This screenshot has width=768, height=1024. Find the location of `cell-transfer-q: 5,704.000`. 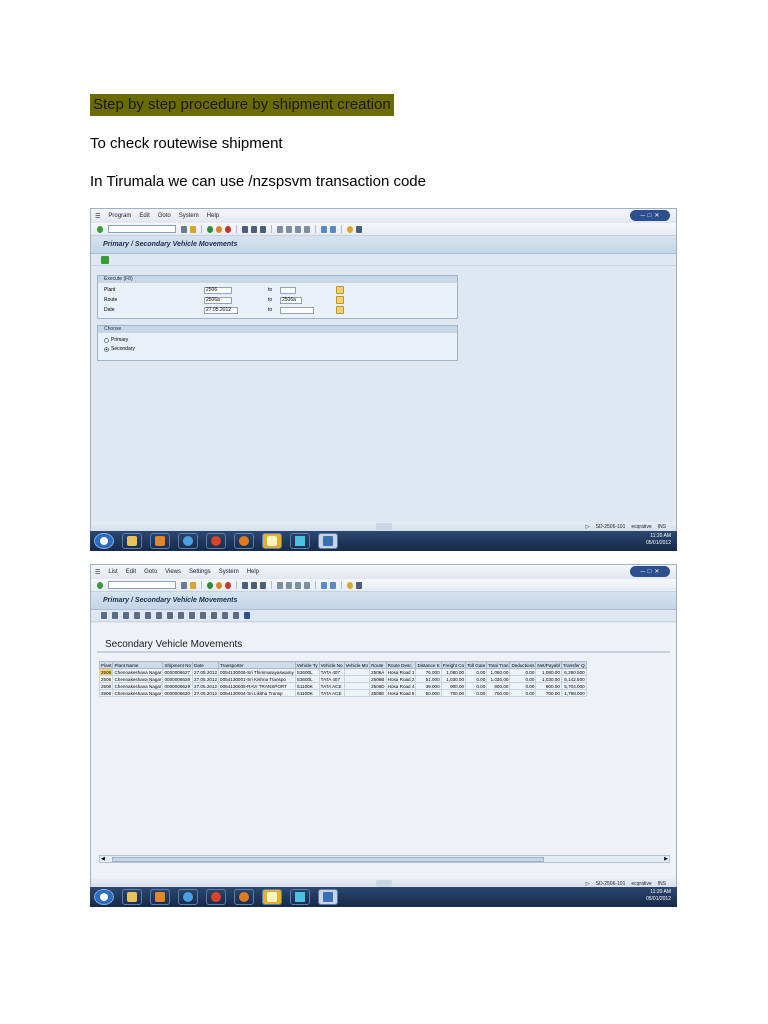

cell-transfer-q: 5,704.000 is located at coordinates (573, 686).